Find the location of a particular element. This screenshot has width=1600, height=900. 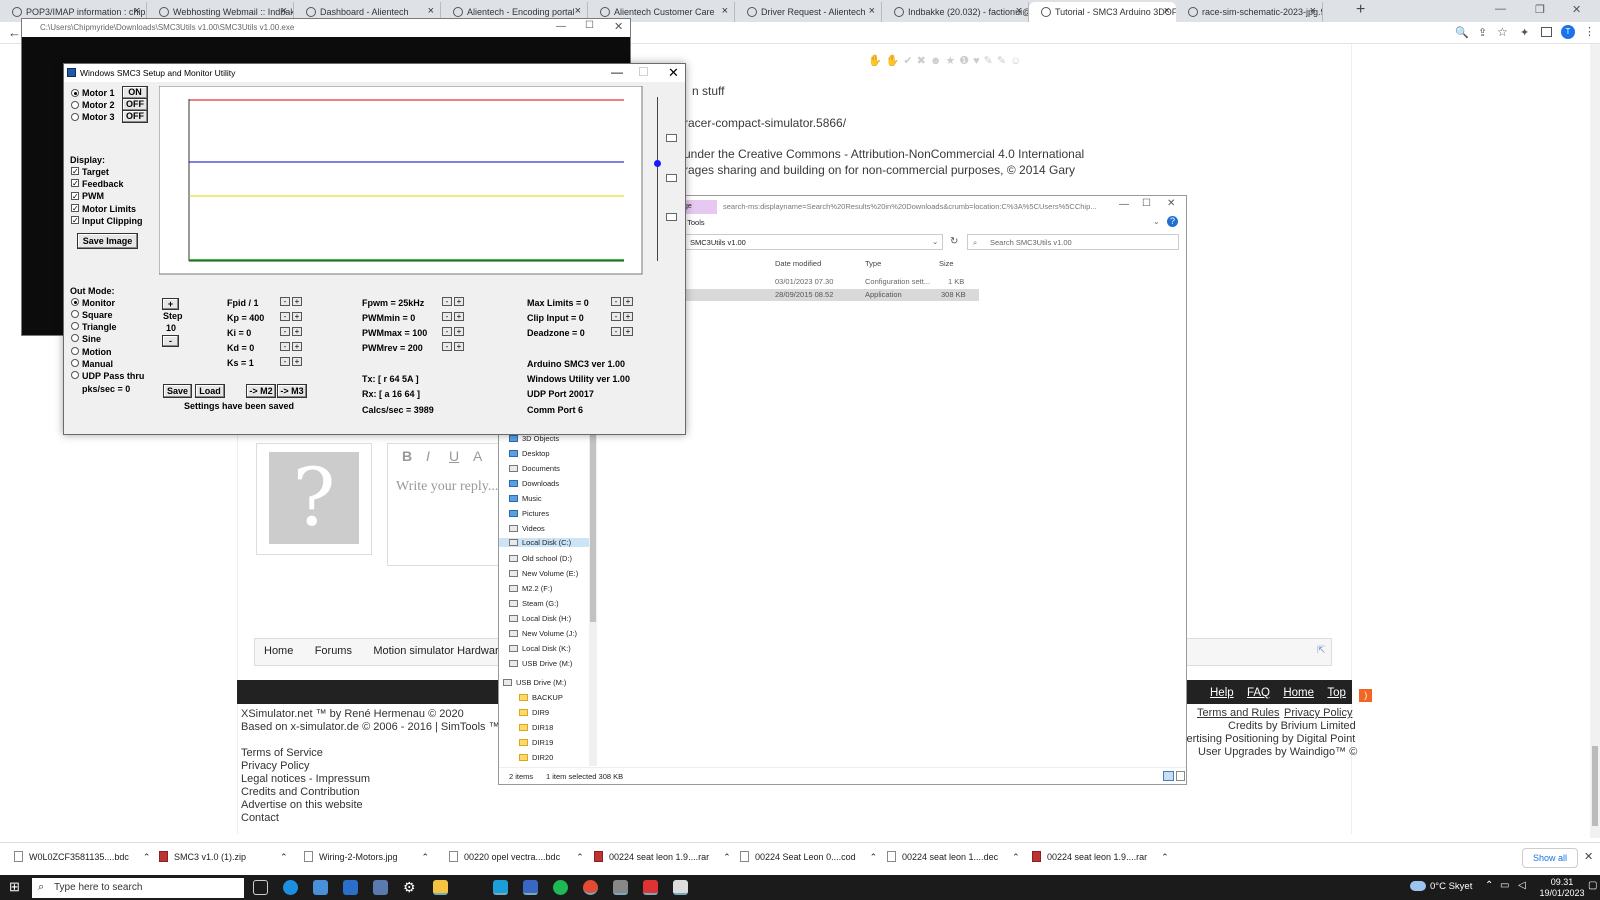

explorer-maximize-icon: ☐ is located at coordinates (1146, 203).